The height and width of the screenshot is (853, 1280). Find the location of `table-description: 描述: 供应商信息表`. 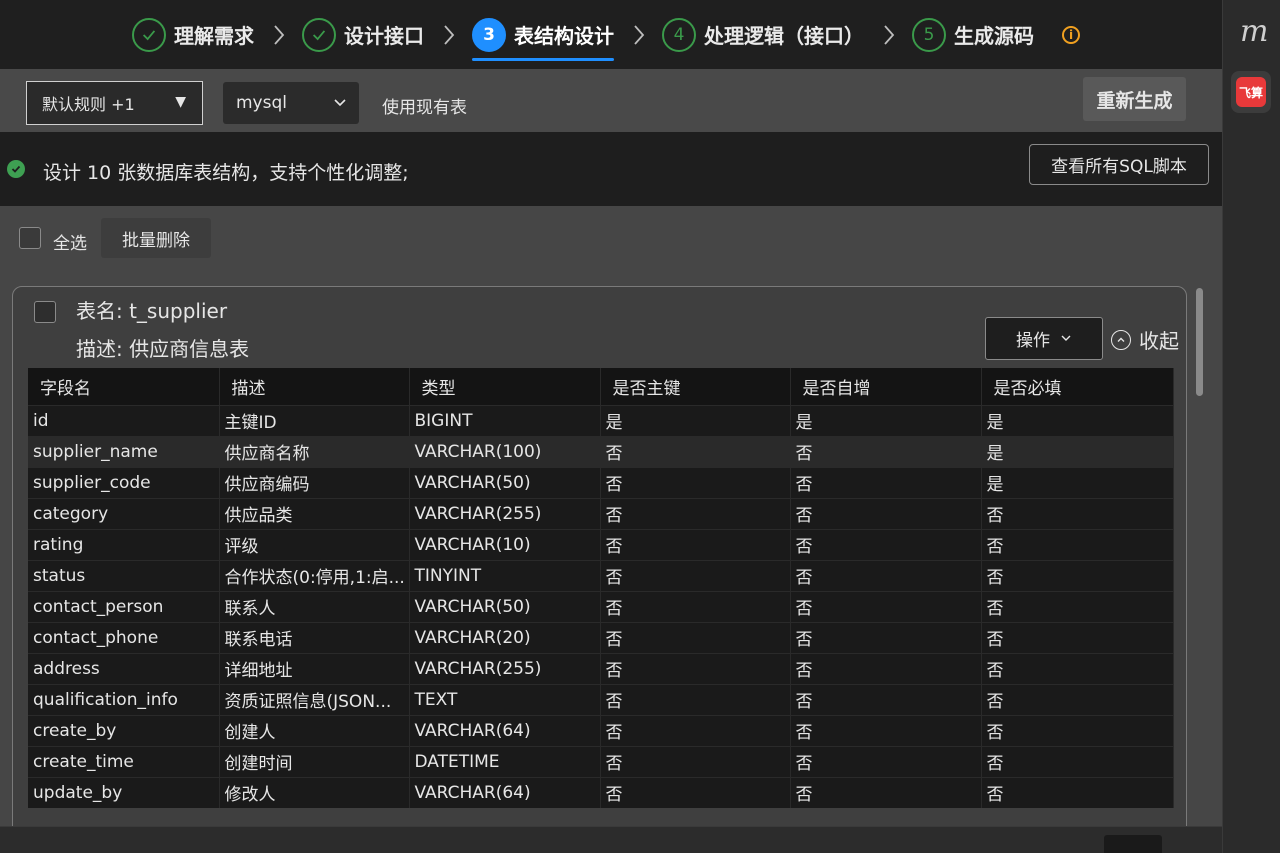

table-description: 描述: 供应商信息表 is located at coordinates (163, 349).